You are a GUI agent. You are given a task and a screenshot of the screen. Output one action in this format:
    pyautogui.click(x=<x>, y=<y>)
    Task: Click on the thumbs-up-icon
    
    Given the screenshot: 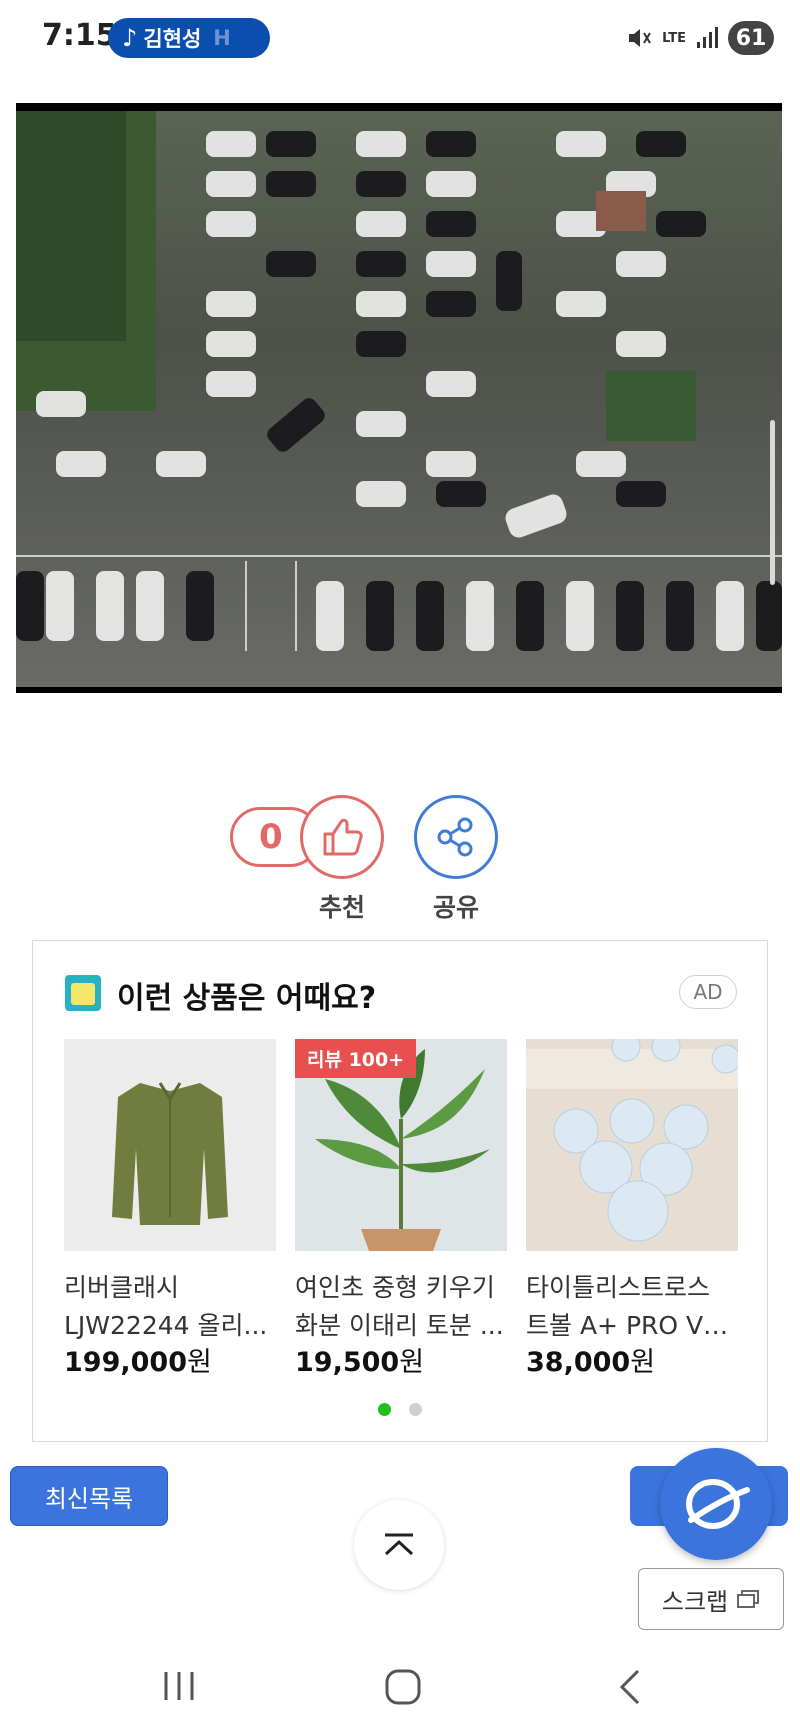 What is the action you would take?
    pyautogui.click(x=343, y=837)
    